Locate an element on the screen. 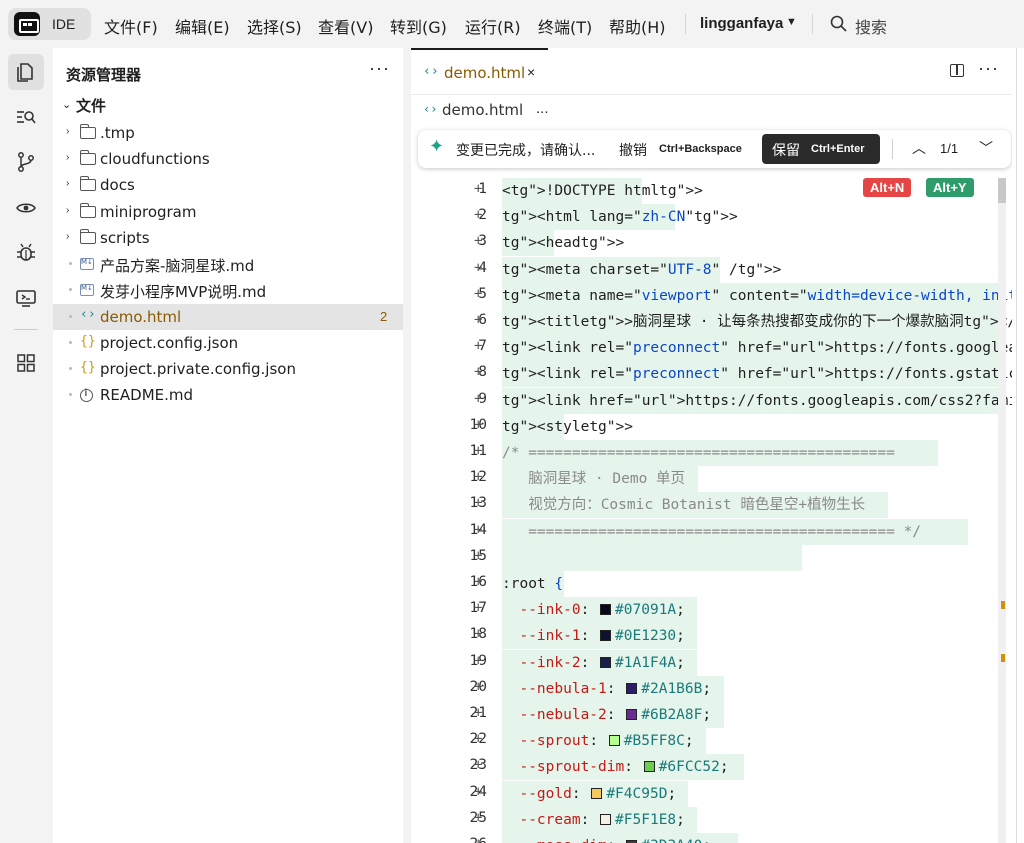 This screenshot has width=1024, height=843. menu-selection: 选择(S) is located at coordinates (274, 26).